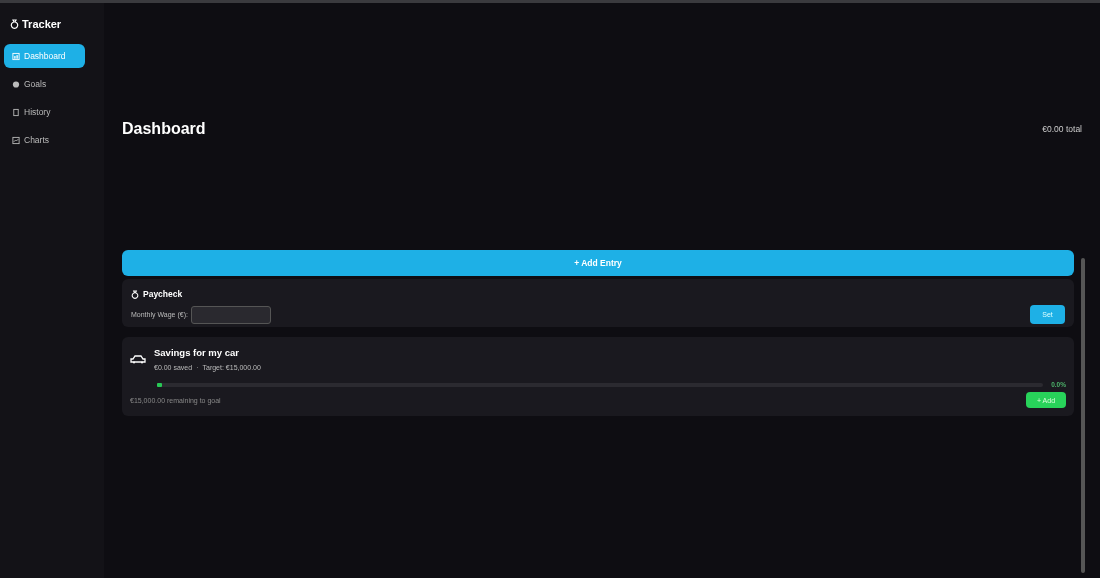 Image resolution: width=1100 pixels, height=578 pixels. What do you see at coordinates (42, 24) in the screenshot?
I see `app-title: Tracker` at bounding box center [42, 24].